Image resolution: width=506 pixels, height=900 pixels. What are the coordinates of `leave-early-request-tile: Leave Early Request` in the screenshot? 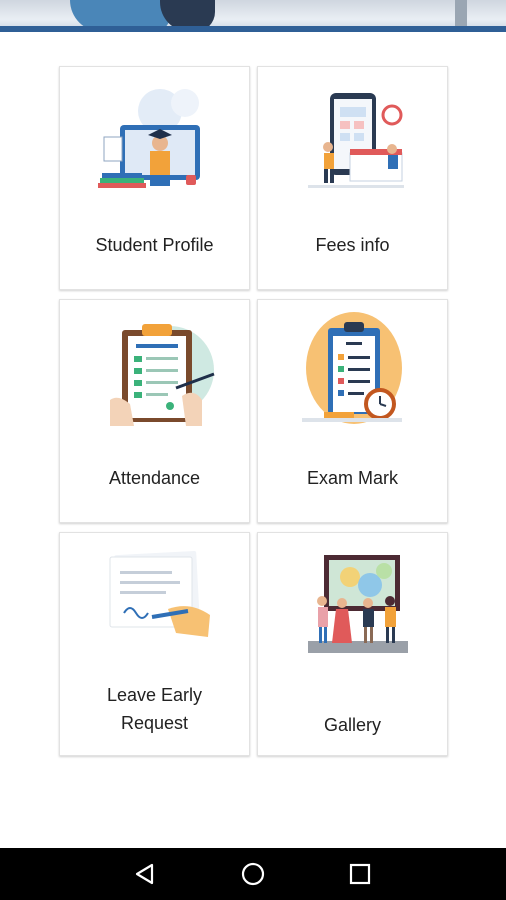 It's located at (154, 644).